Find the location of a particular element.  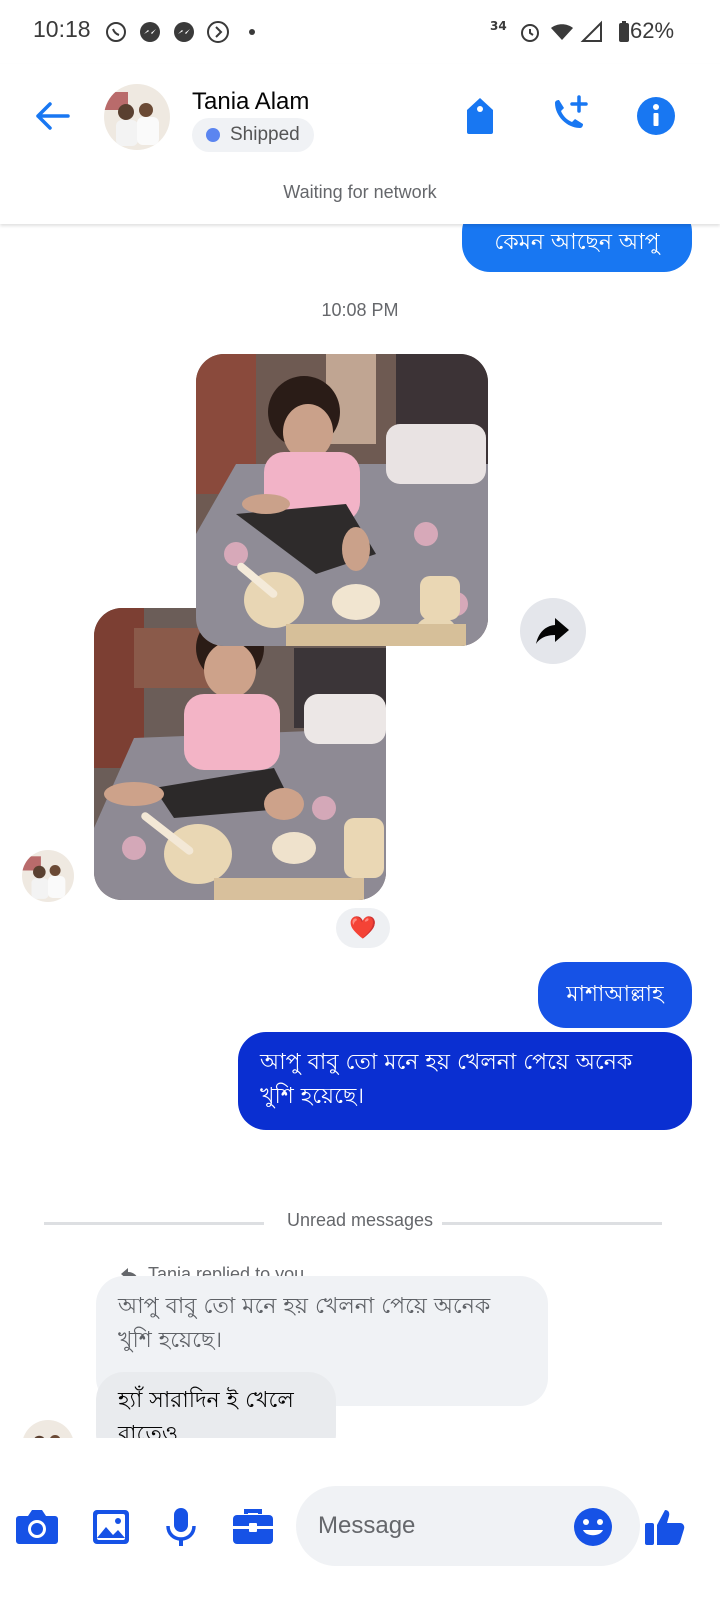

message-text-line: হ্যাঁ সারাদিন ই খেলে is located at coordinates (206, 1400).